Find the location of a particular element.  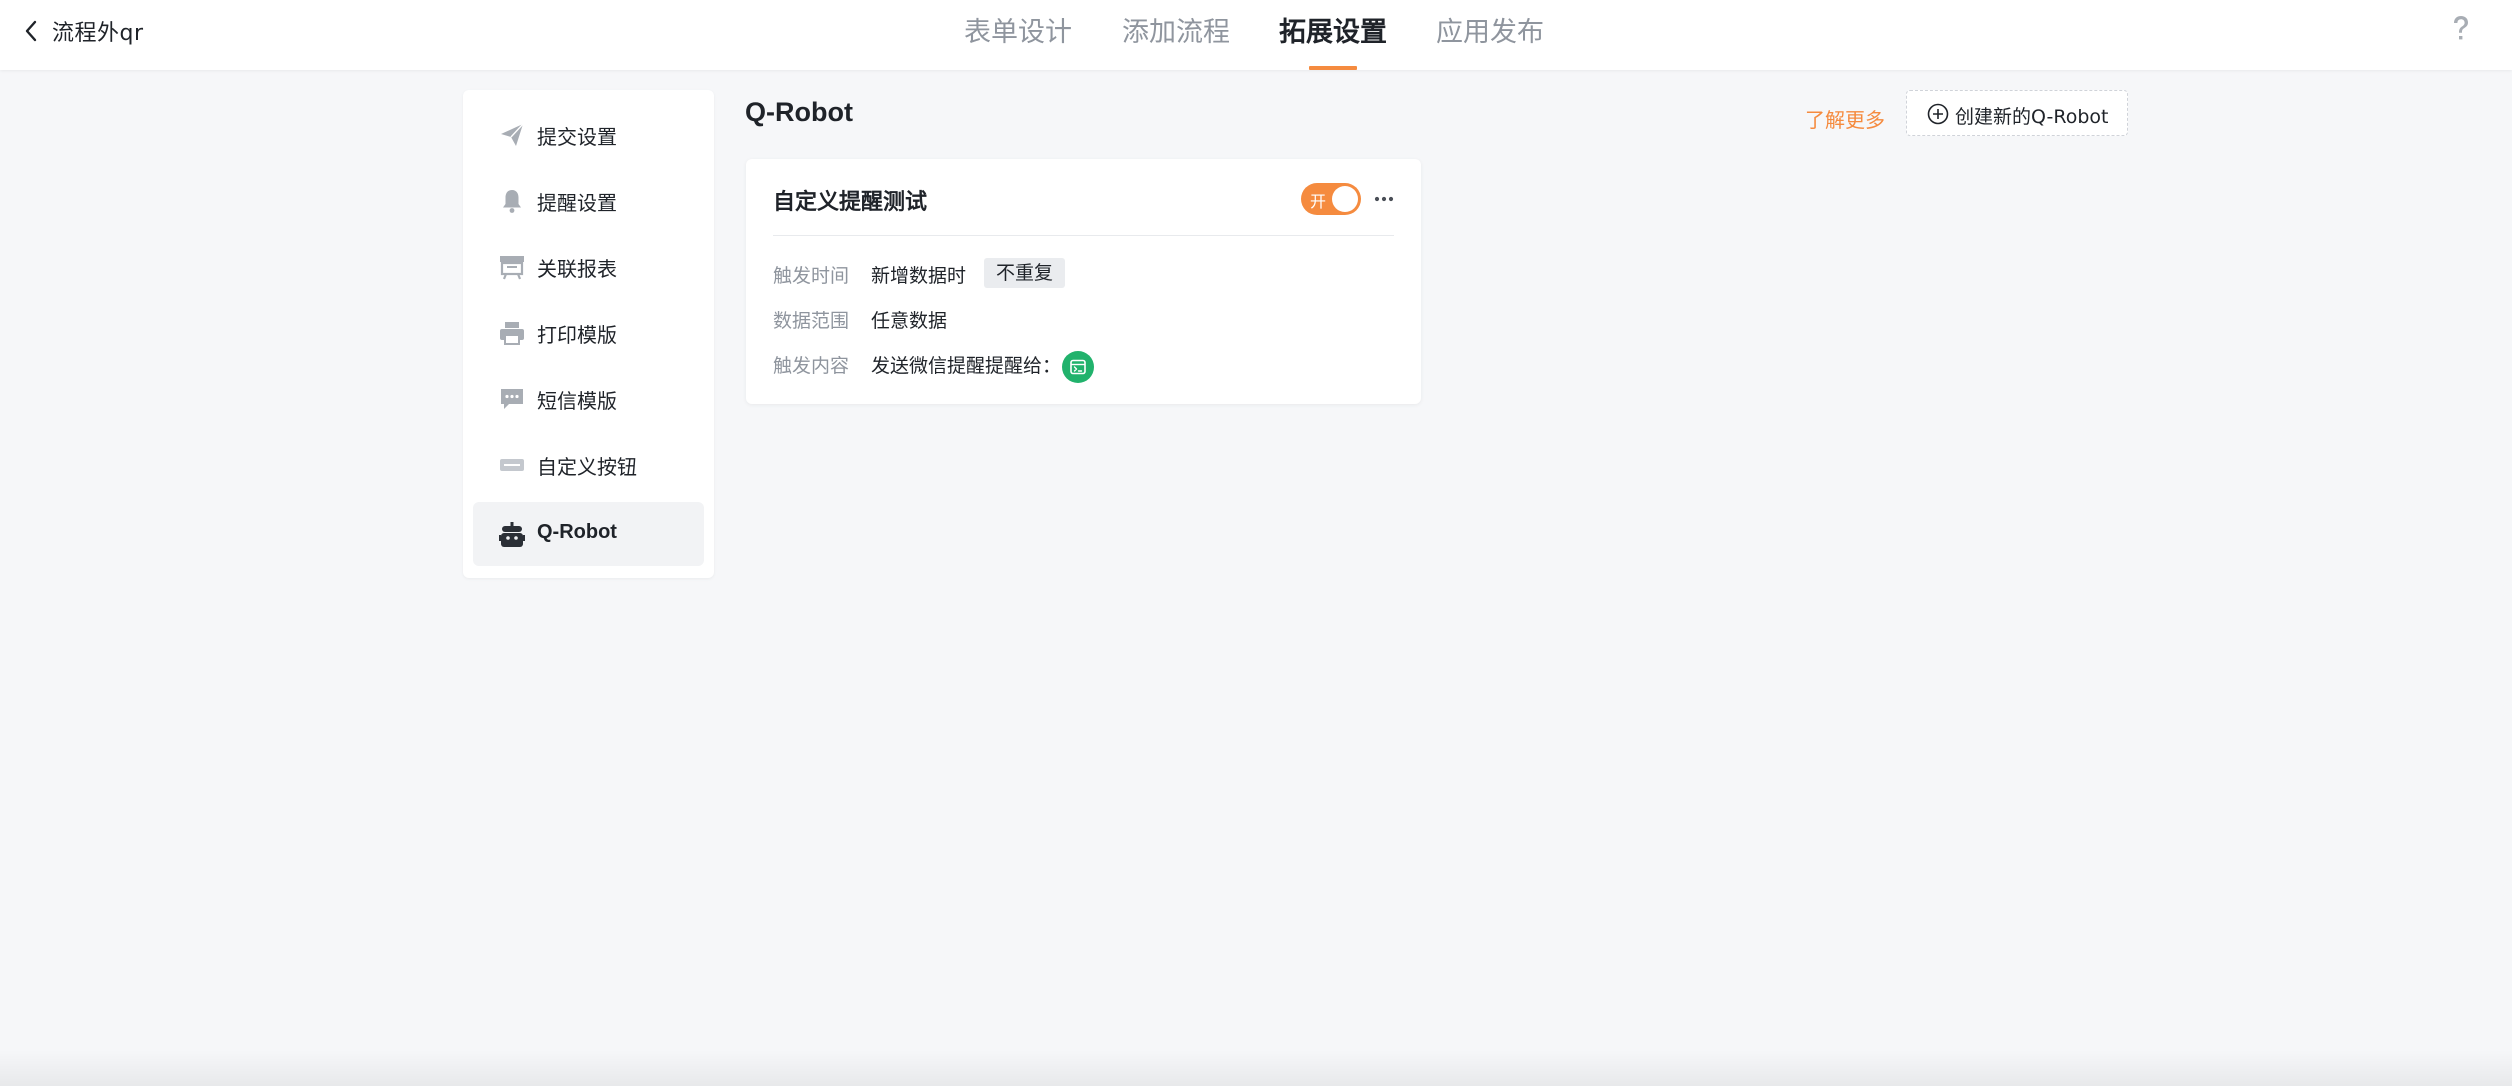

robot-icon is located at coordinates (512, 535).